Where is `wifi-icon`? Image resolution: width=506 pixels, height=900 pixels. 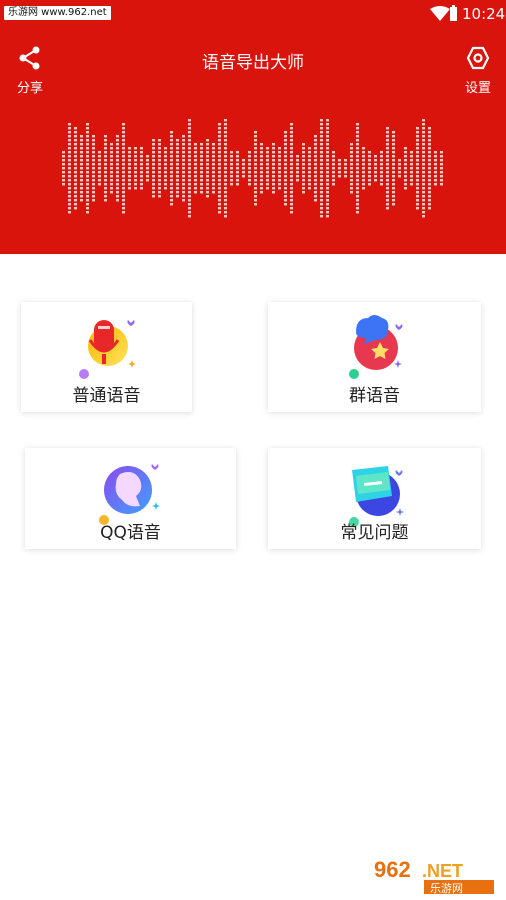 wifi-icon is located at coordinates (440, 13).